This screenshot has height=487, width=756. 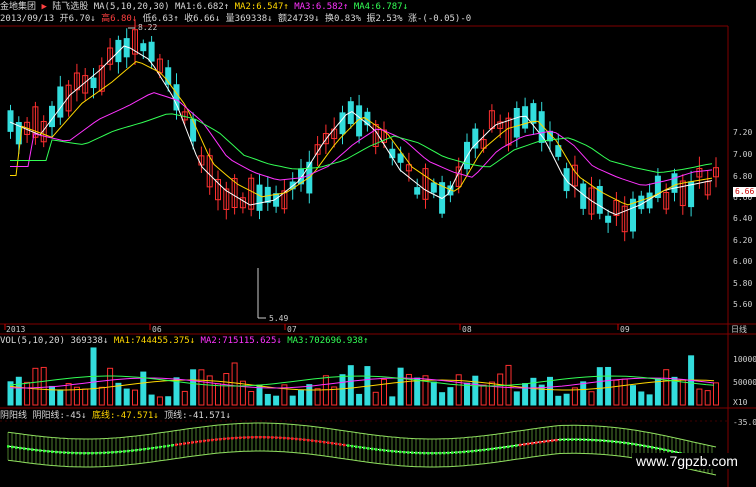 I want to click on turnover-value: 额24739↓, so click(x=299, y=19).